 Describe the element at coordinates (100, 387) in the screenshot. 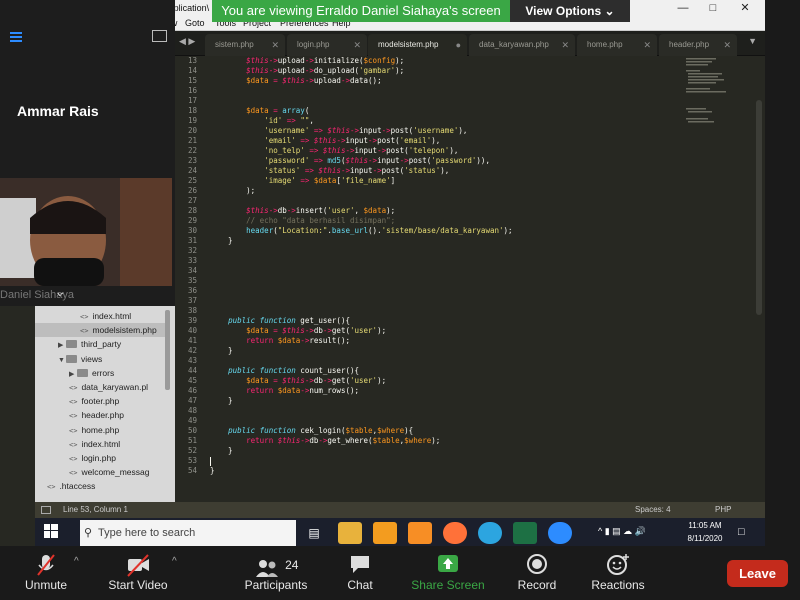

I see `sidebar-file: <> data_karyawan.pl` at that location.